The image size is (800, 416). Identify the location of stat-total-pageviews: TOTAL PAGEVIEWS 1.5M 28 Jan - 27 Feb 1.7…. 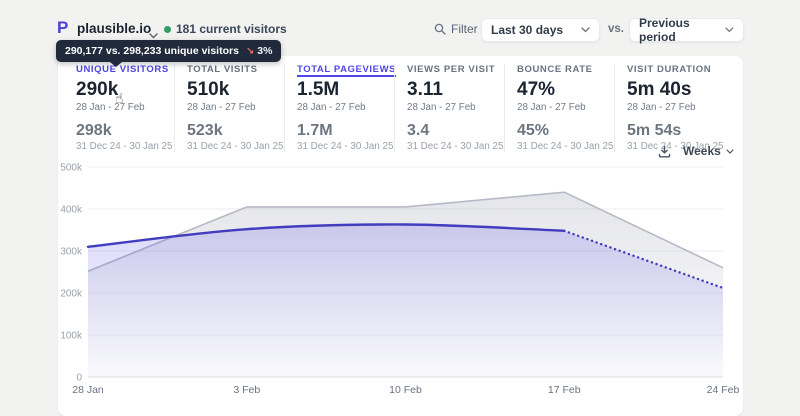
(340, 108).